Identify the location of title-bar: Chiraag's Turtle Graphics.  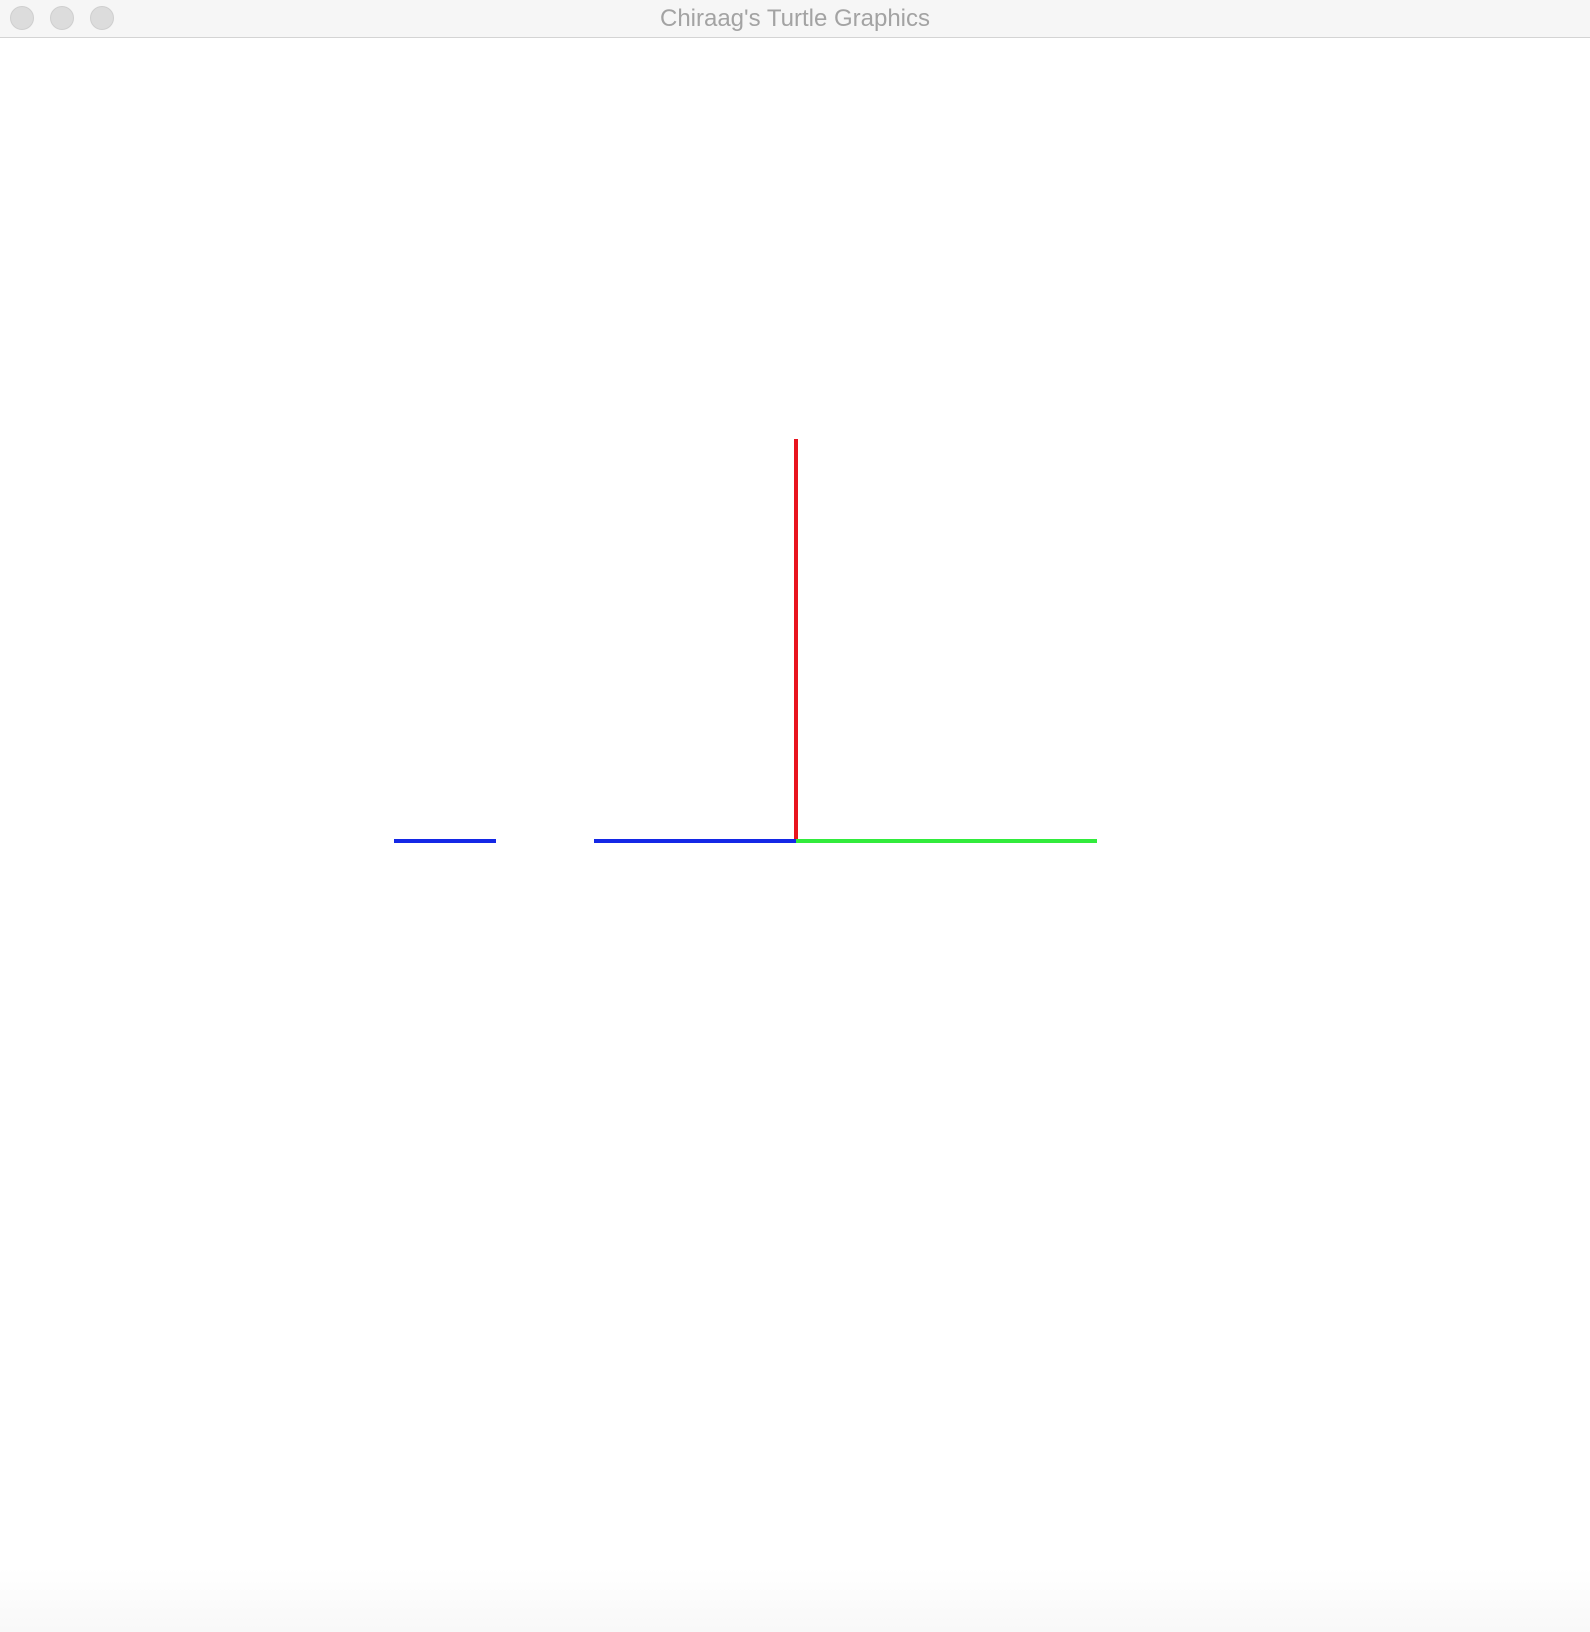
(795, 19).